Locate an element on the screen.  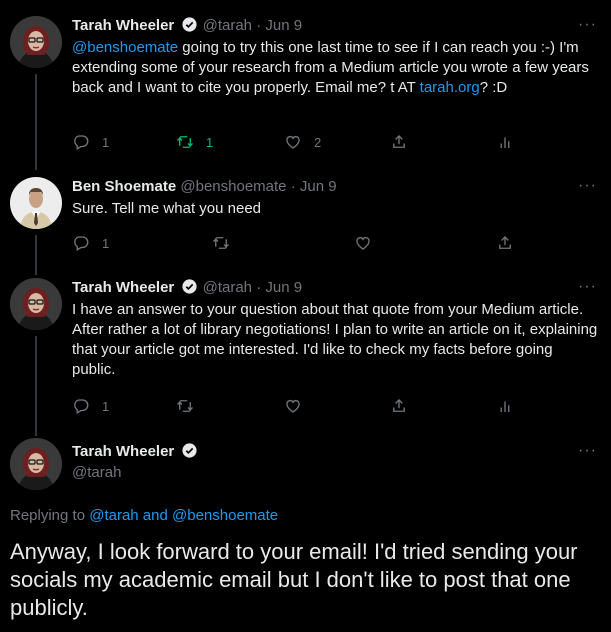
tweet-text: Sure. Tell me what you need is located at coordinates (167, 208).